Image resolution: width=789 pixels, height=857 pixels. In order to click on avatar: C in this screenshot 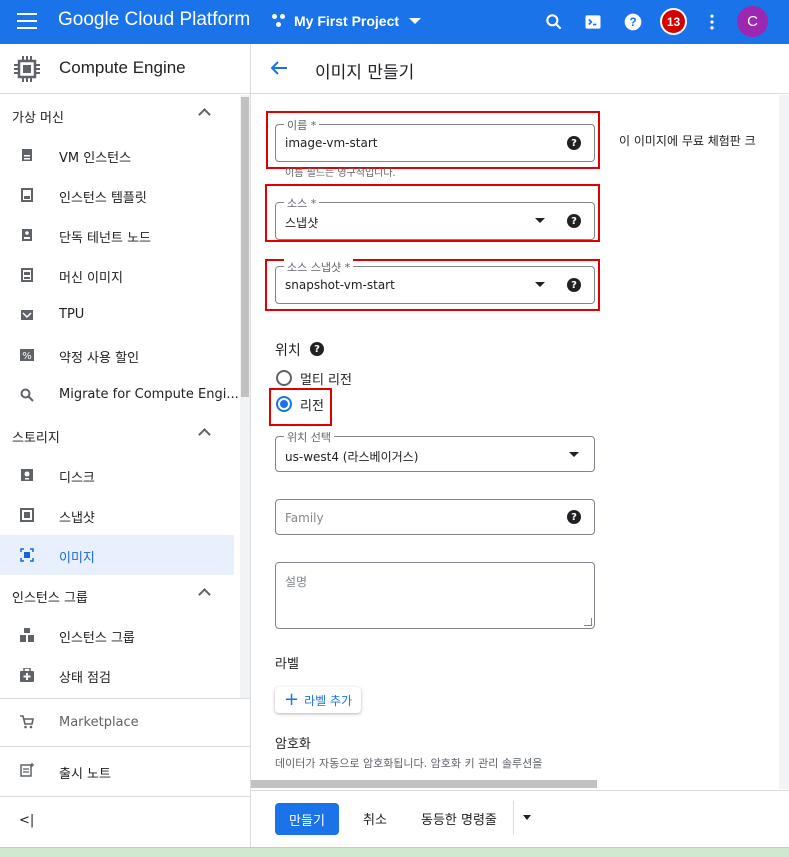, I will do `click(752, 21)`.